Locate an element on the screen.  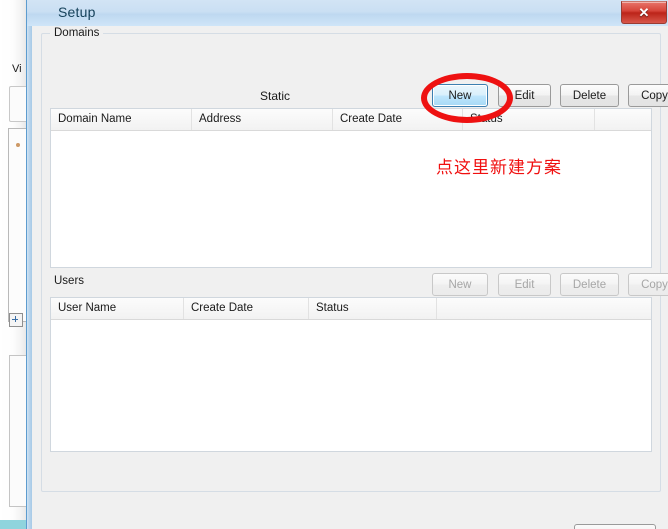
users-delete-button: Delete is located at coordinates (589, 284).